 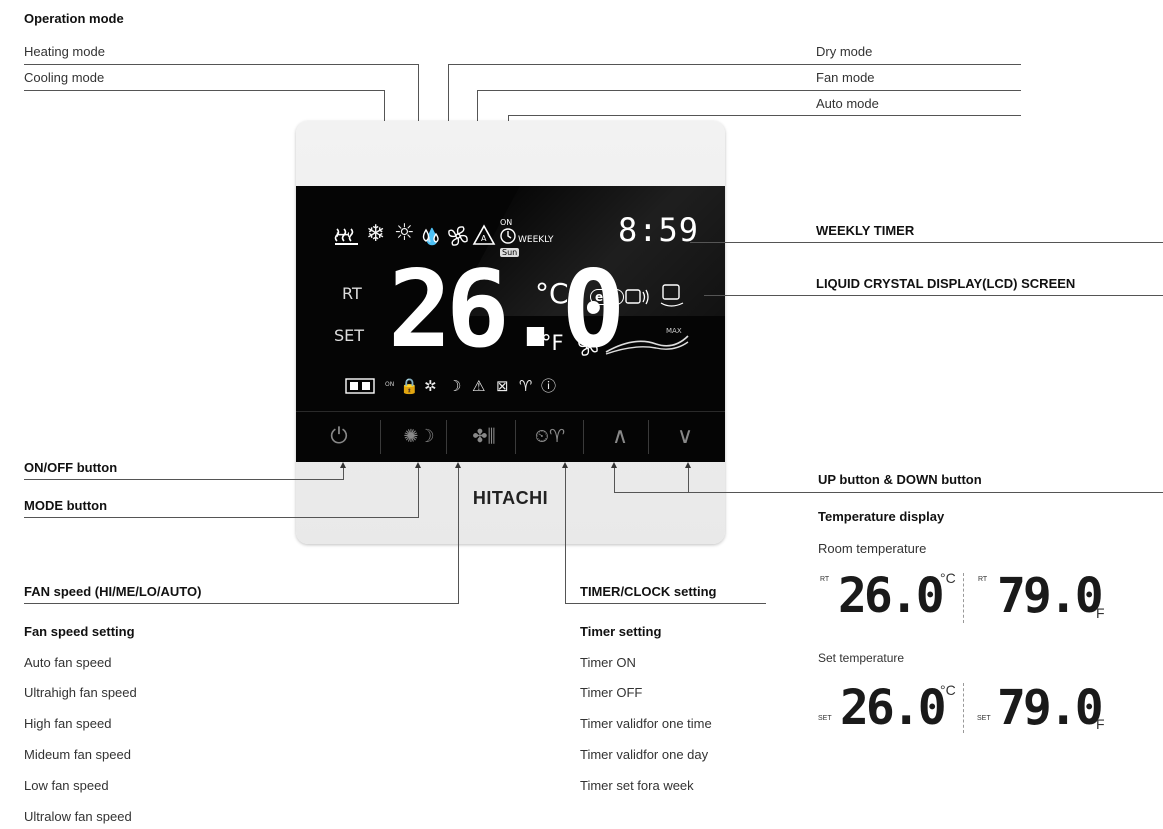 What do you see at coordinates (479, 386) in the screenshot?
I see `warning-icon: ⚠` at bounding box center [479, 386].